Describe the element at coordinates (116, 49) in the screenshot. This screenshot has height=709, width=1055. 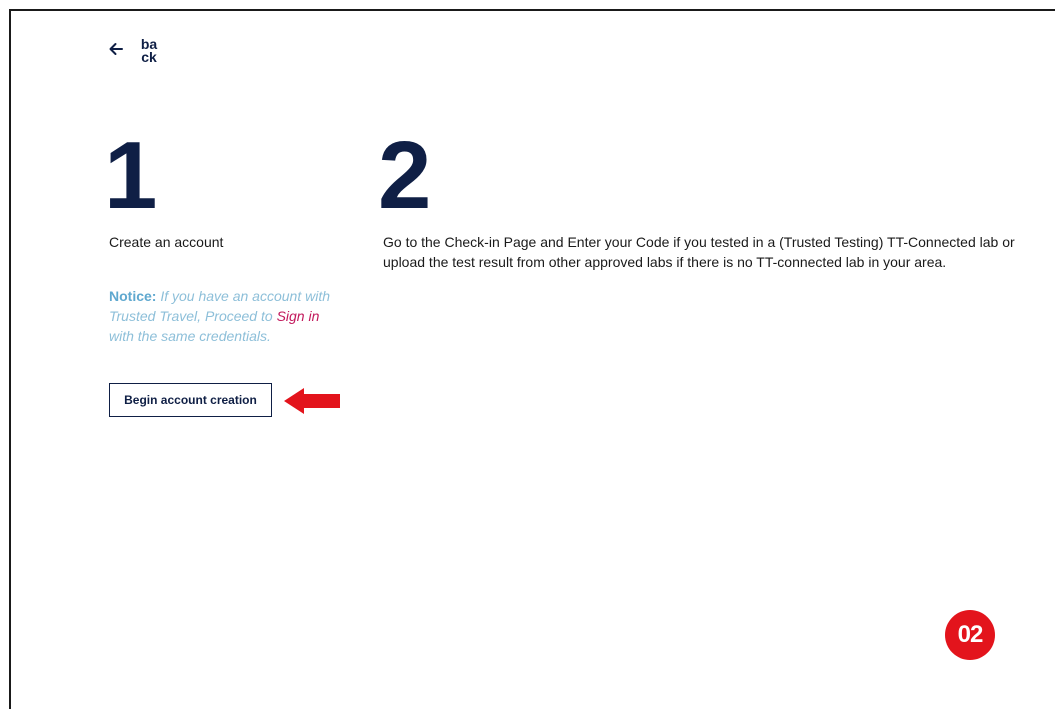
I see `arrow-left-icon` at that location.